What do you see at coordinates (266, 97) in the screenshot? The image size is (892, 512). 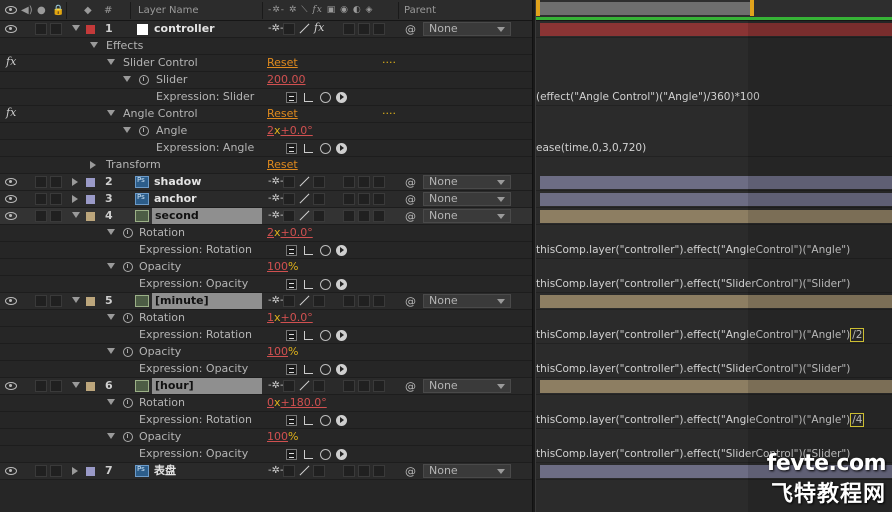 I see `property-row-expr_slider: Expression: Slider` at bounding box center [266, 97].